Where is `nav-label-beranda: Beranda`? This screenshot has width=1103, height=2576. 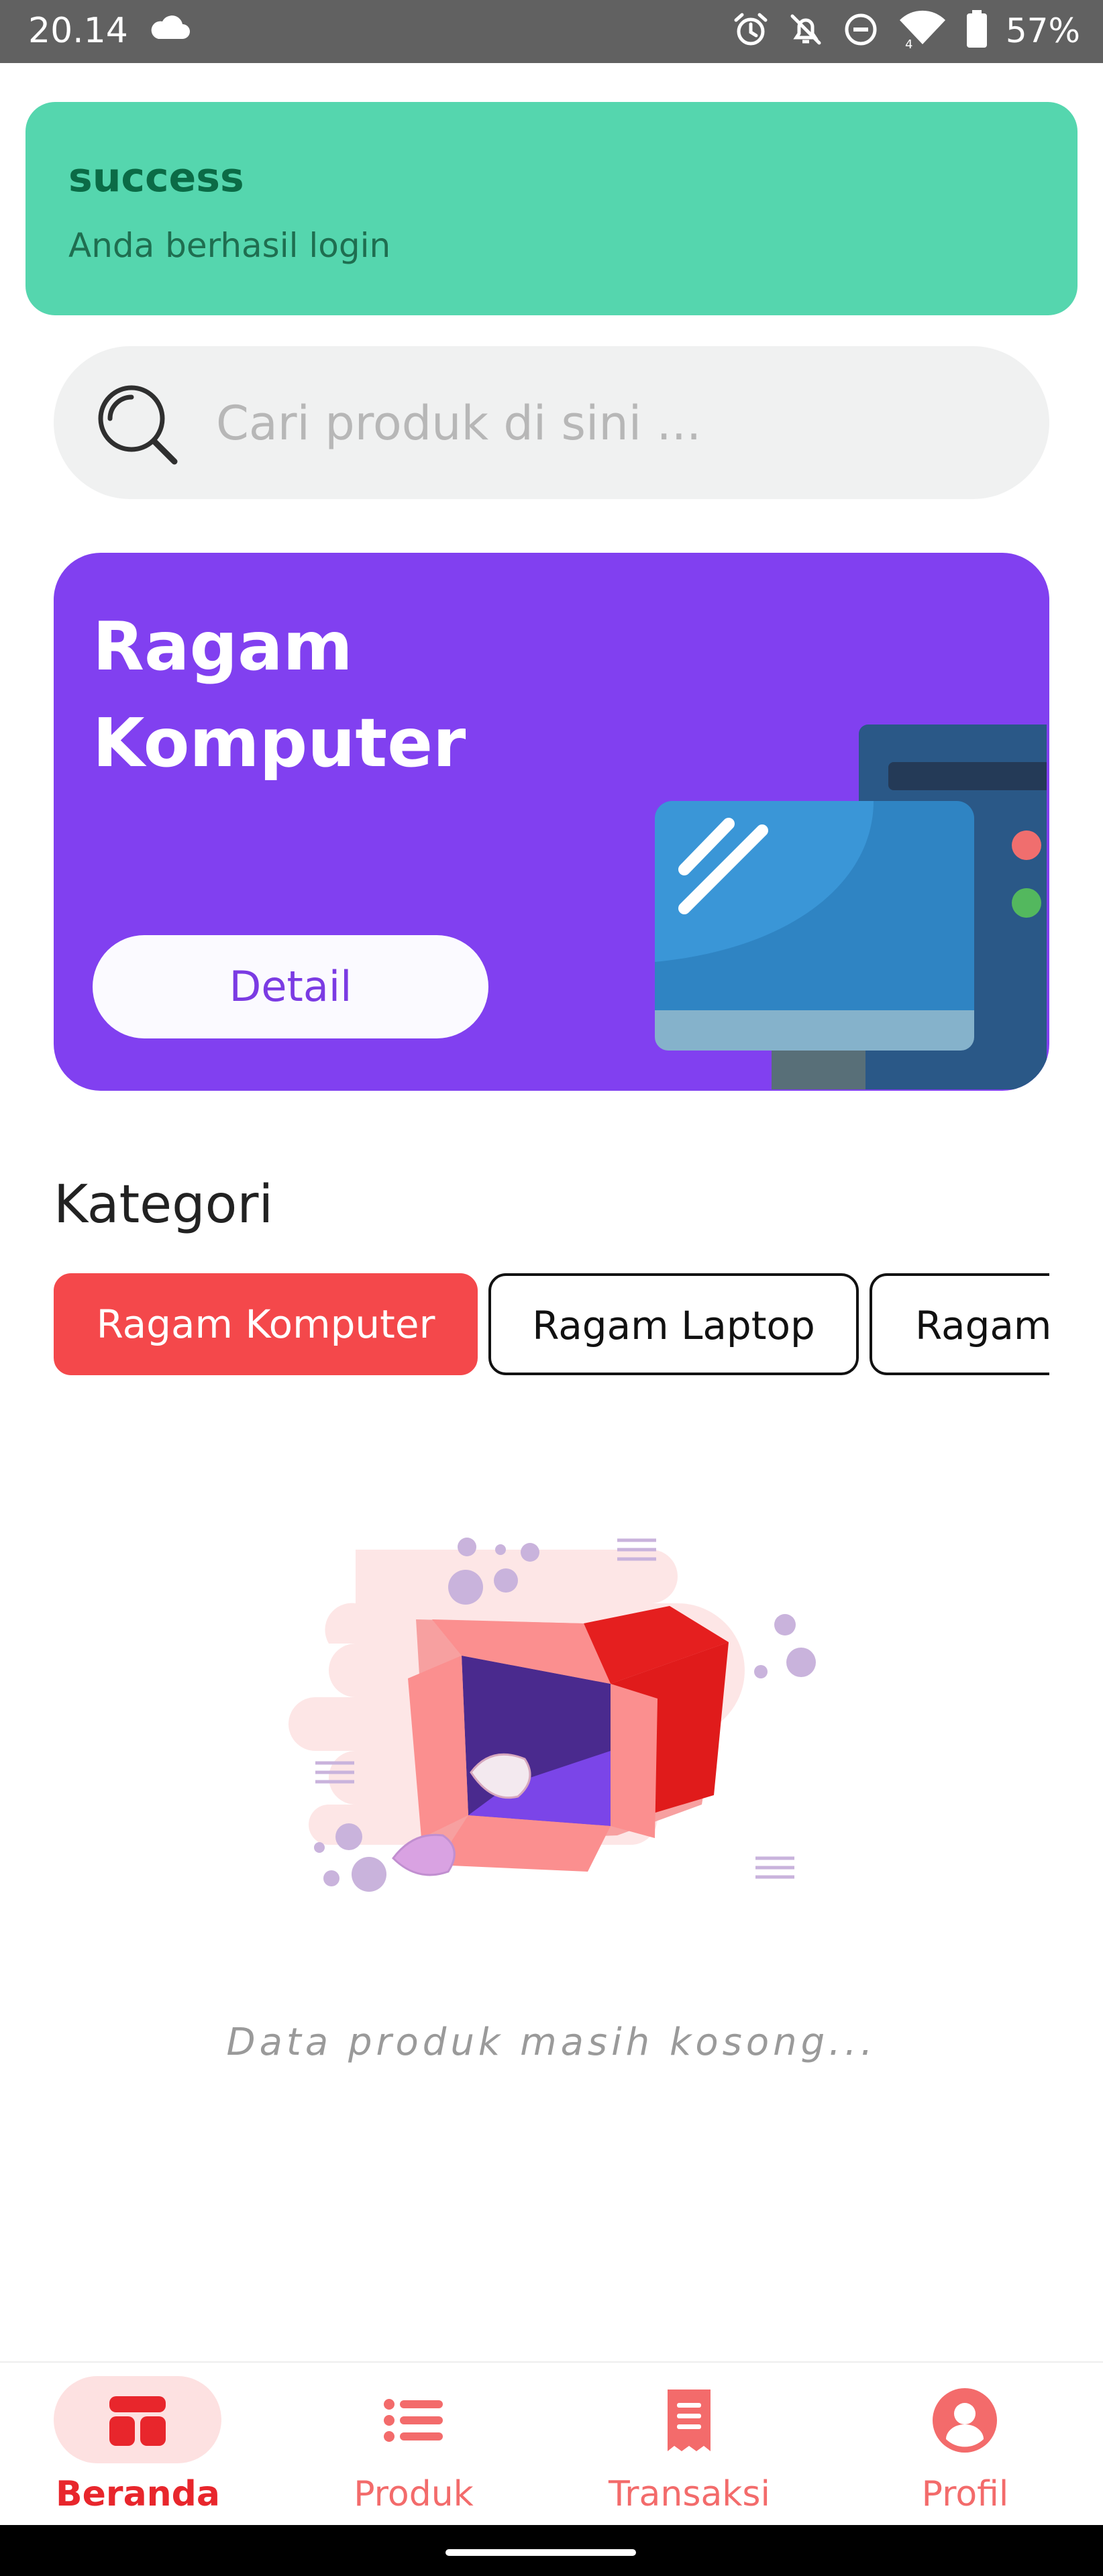
nav-label-beranda: Beranda is located at coordinates (138, 2494).